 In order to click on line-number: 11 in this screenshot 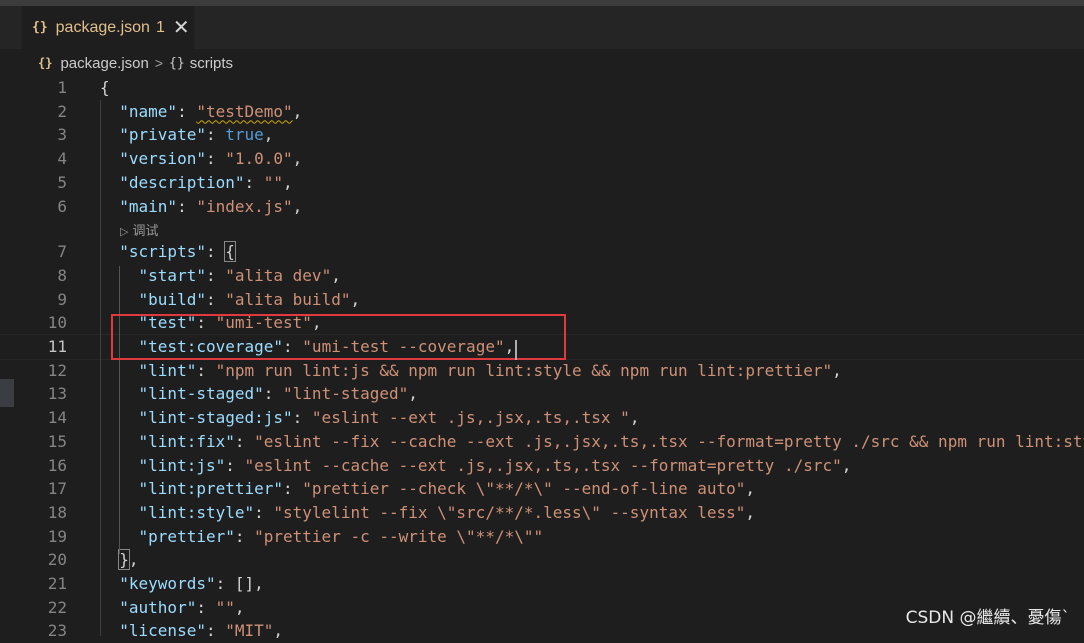, I will do `click(57, 346)`.